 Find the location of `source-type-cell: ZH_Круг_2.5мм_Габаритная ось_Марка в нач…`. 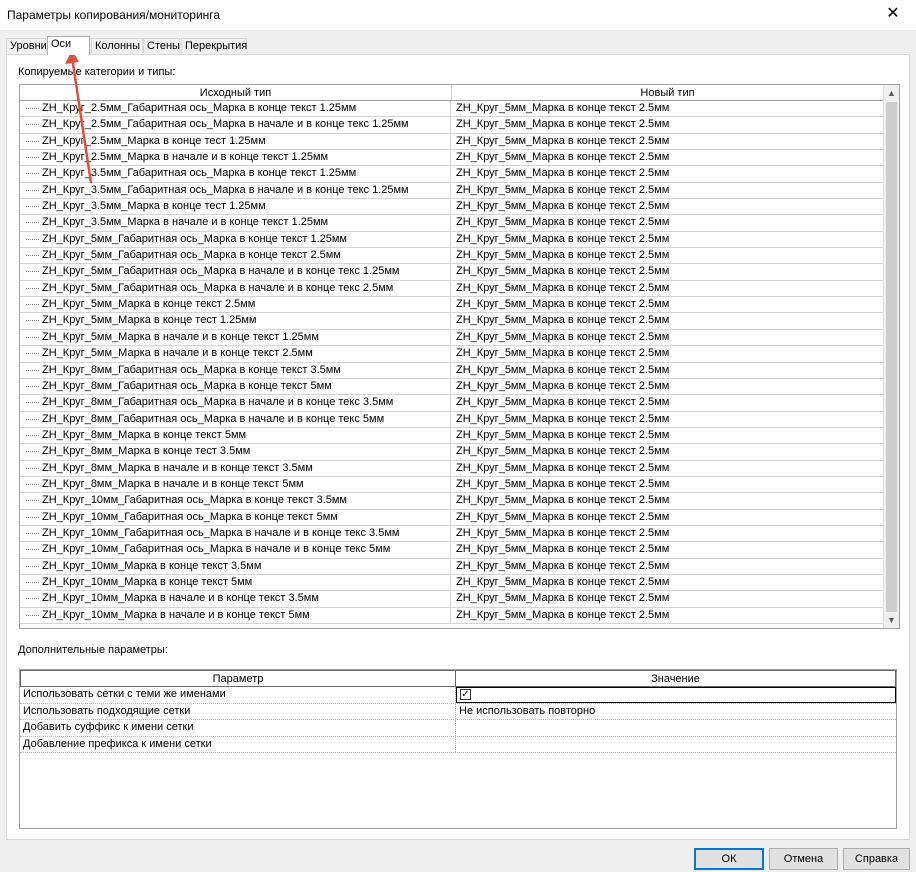

source-type-cell: ZH_Круг_2.5мм_Габаритная ось_Марка в нач… is located at coordinates (235, 125).